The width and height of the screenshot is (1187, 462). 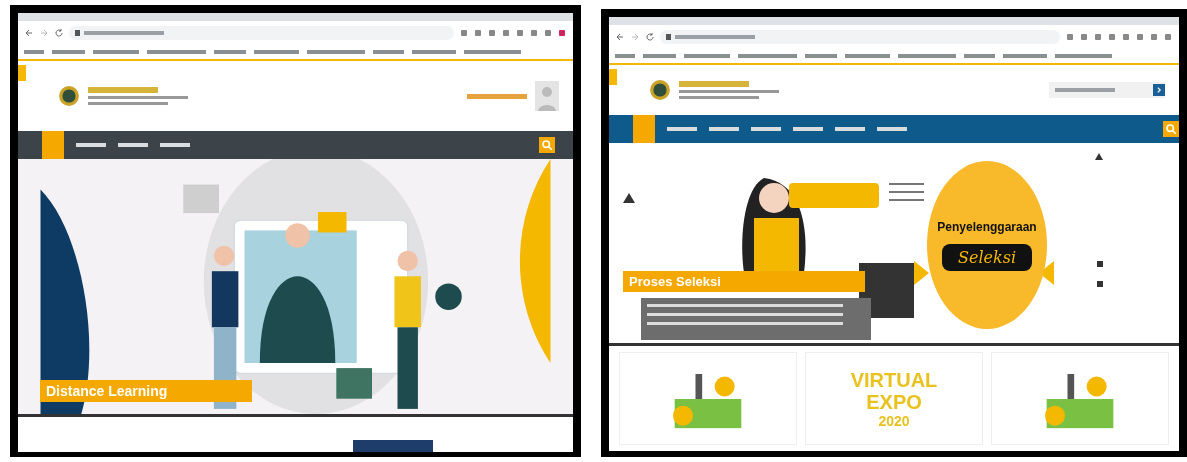 I want to click on login-field, so click(x=1107, y=90).